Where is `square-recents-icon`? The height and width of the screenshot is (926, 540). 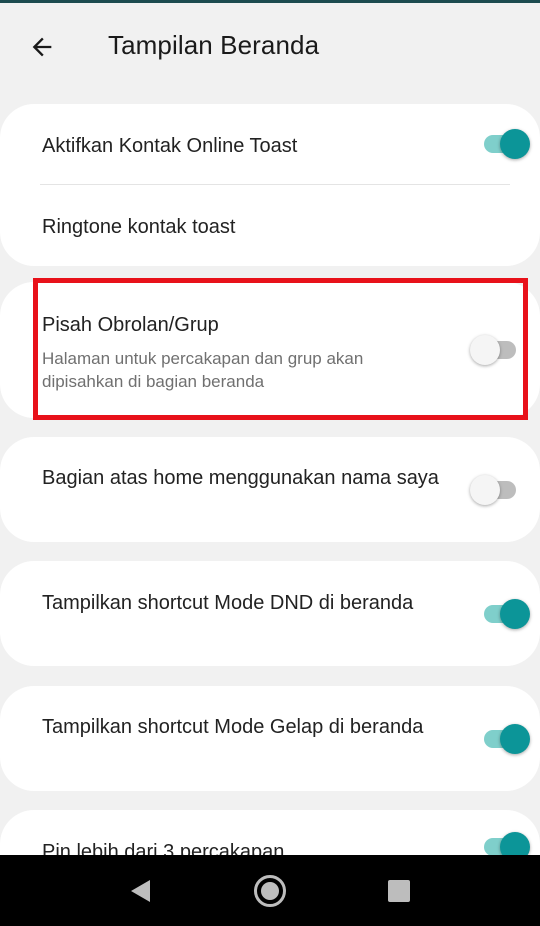 square-recents-icon is located at coordinates (399, 891).